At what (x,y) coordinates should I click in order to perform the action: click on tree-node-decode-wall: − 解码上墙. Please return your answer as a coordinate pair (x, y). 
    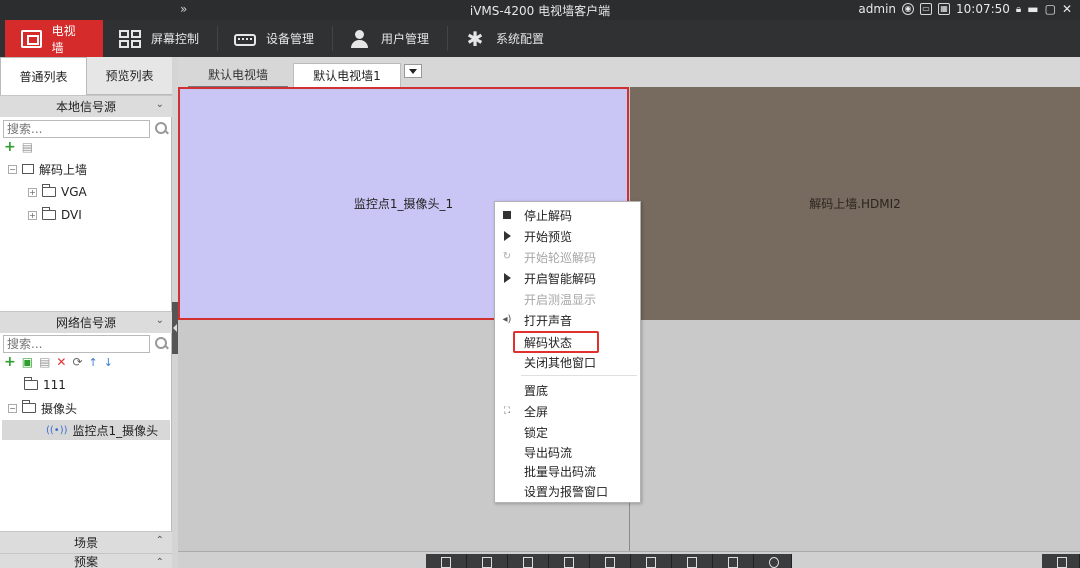
    Looking at the image, I should click on (47, 169).